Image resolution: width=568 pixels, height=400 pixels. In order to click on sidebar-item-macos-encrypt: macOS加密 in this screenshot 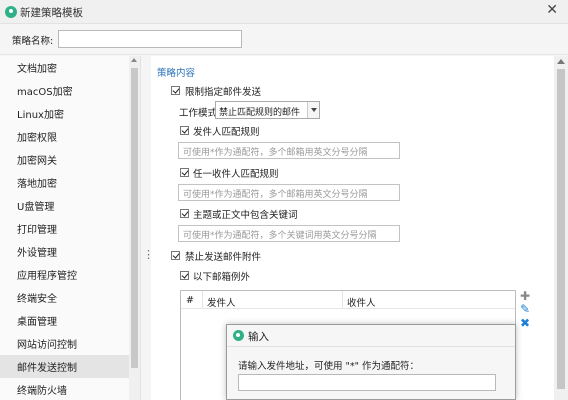, I will do `click(65, 90)`.